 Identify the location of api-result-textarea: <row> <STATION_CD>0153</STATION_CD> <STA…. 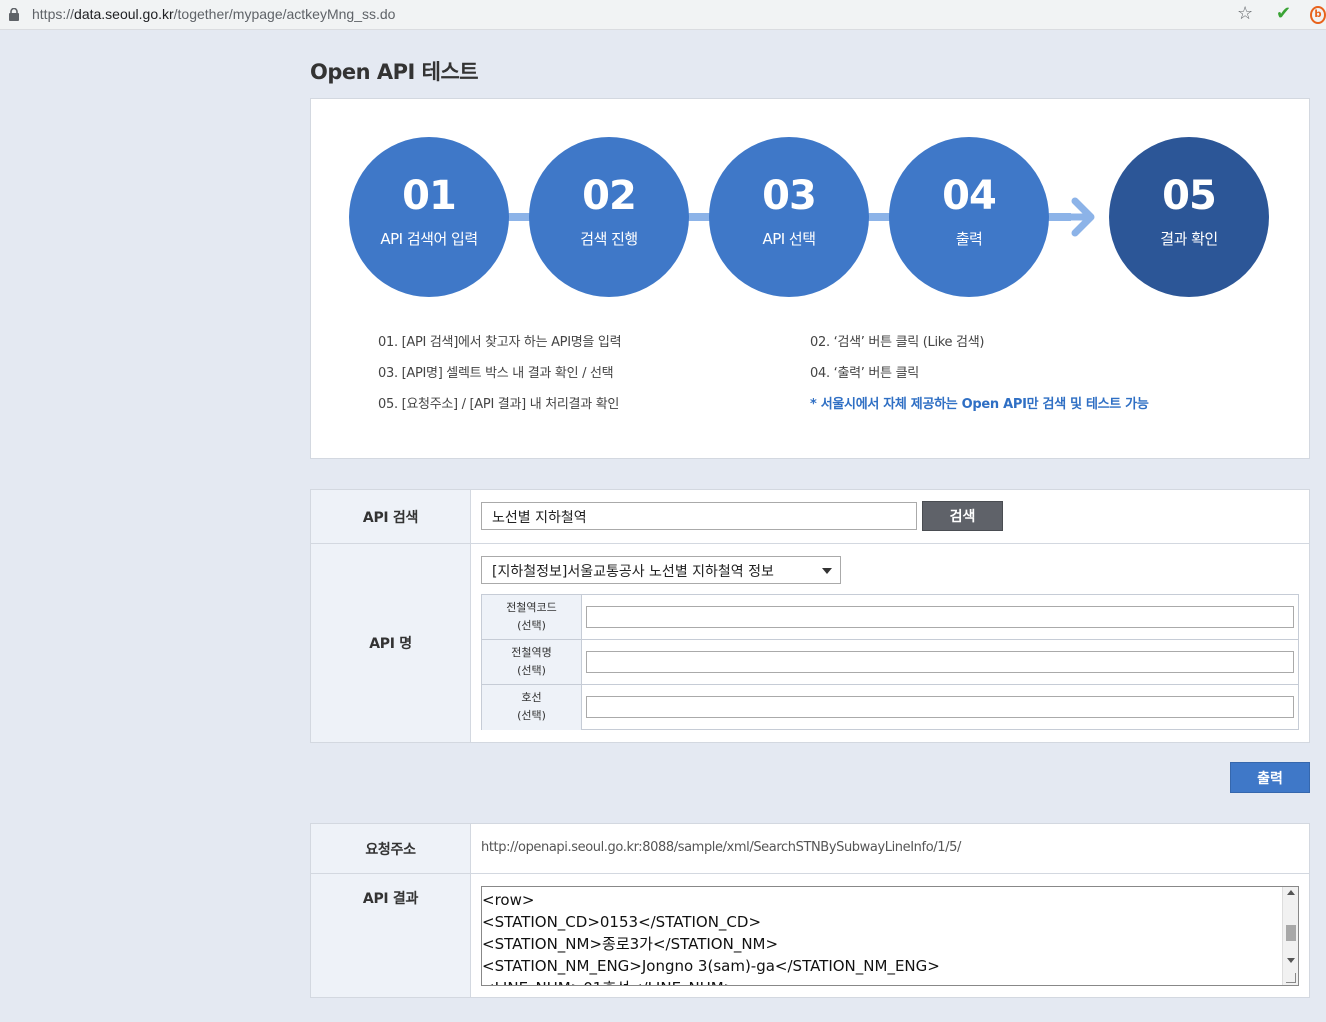
(890, 936).